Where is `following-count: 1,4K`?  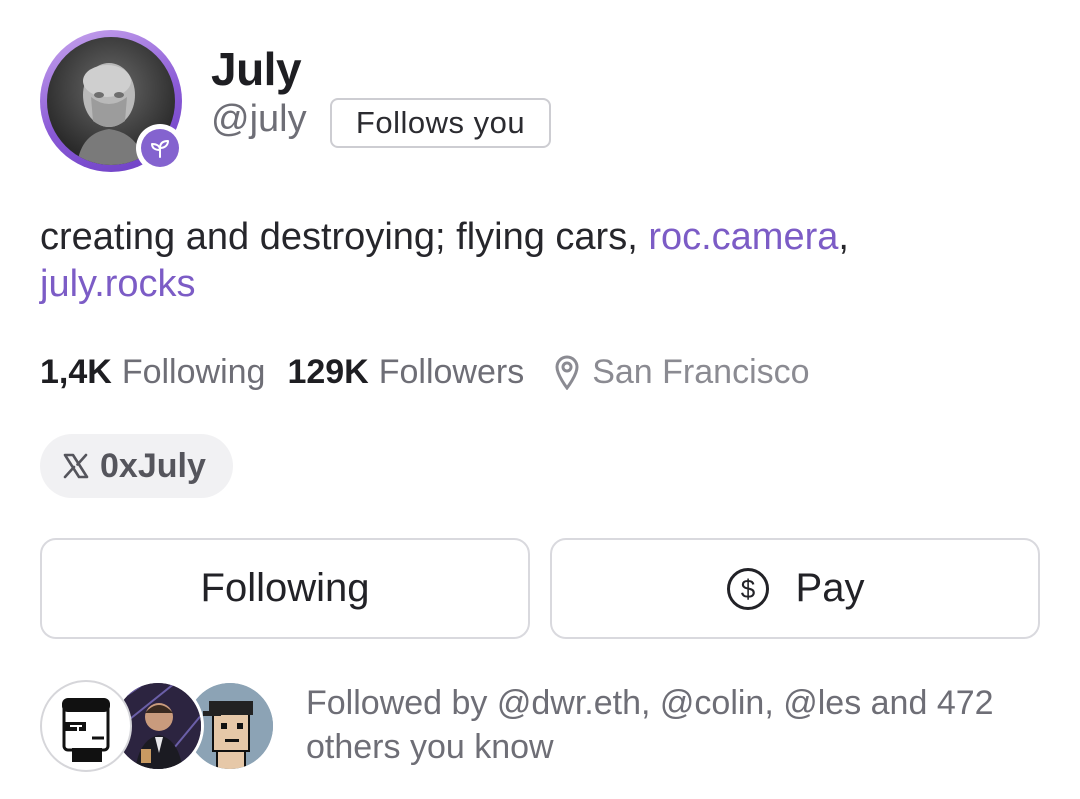 following-count: 1,4K is located at coordinates (76, 371).